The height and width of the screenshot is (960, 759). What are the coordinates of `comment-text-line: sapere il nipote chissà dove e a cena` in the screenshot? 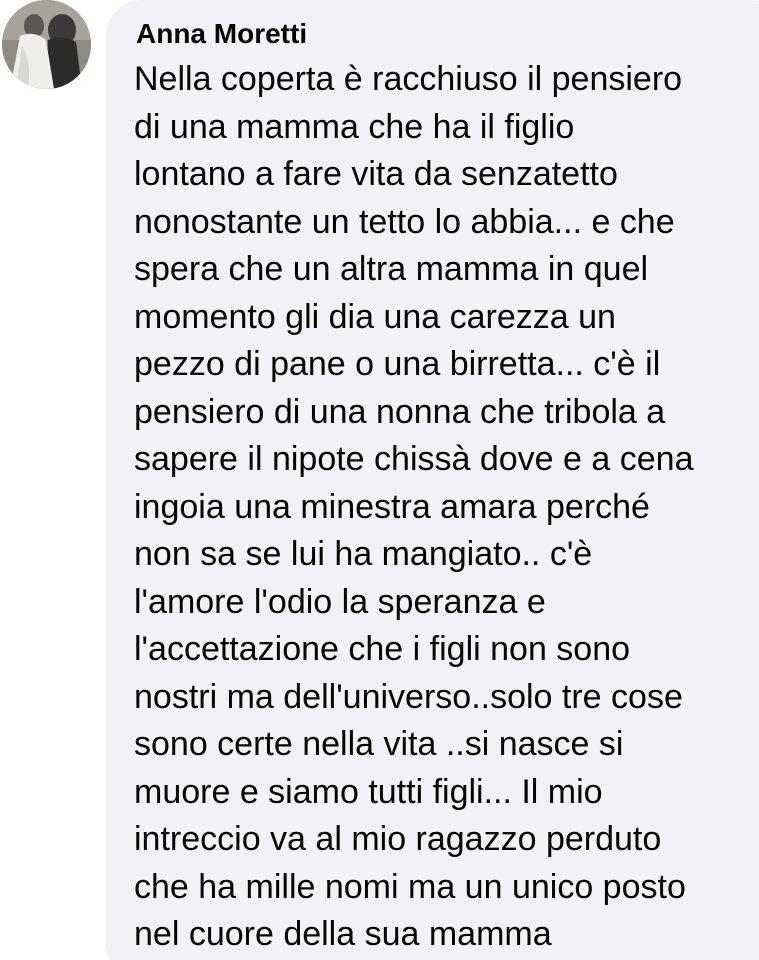 It's located at (414, 459).